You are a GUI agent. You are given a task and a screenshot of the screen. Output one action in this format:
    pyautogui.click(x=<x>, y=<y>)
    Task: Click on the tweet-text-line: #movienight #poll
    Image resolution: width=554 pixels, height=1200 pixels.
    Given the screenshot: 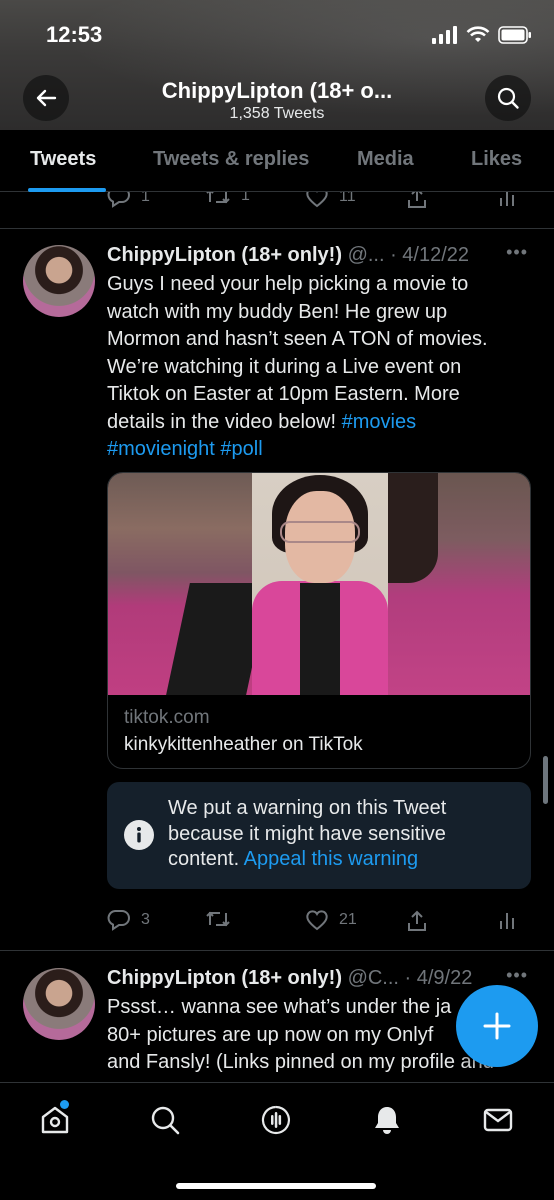 What is the action you would take?
    pyautogui.click(x=312, y=450)
    